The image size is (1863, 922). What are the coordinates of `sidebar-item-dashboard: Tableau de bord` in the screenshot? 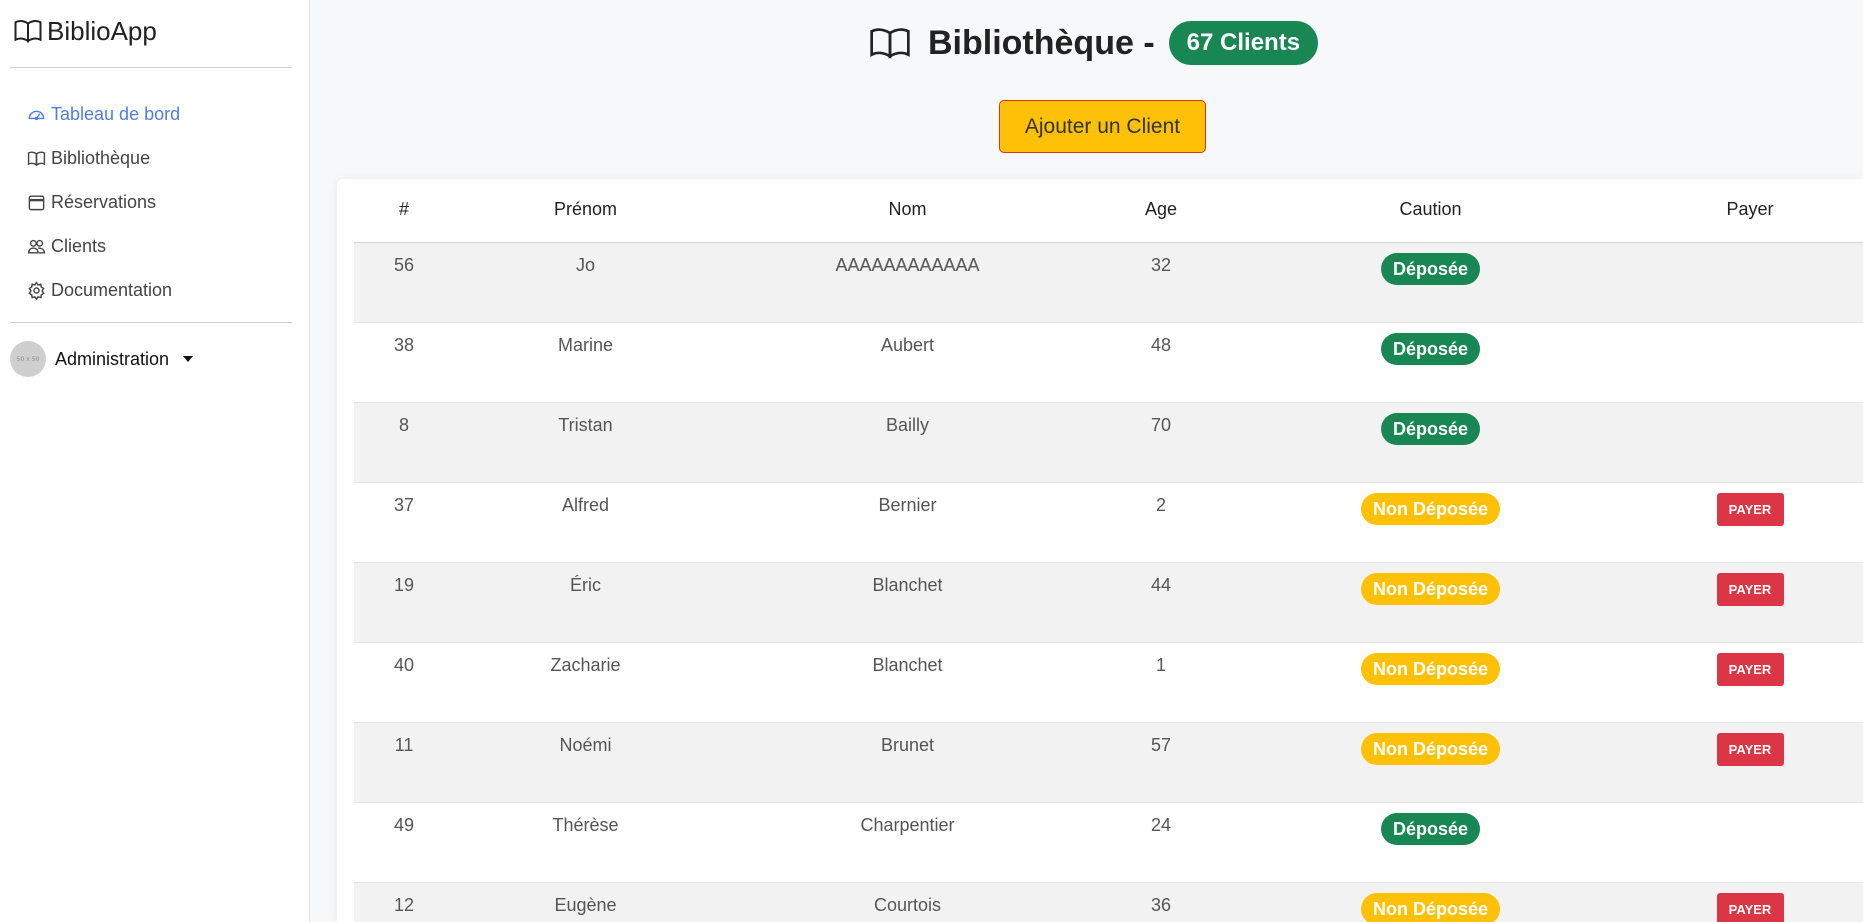 It's located at (103, 114).